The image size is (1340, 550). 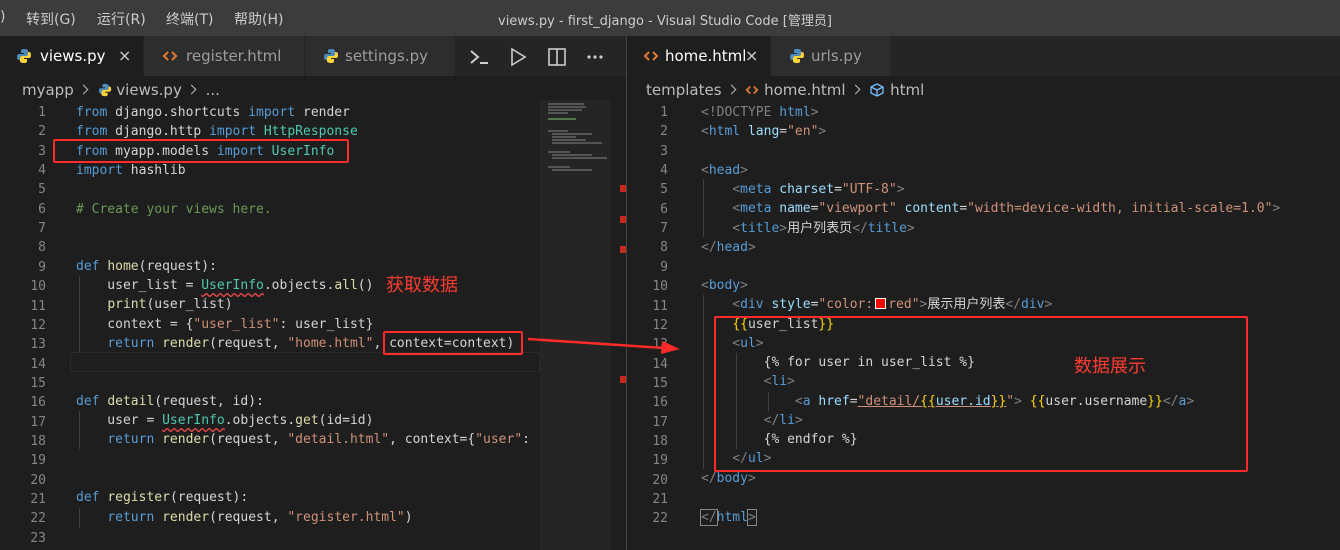 I want to click on breadcrumb-item: html, so click(x=907, y=90).